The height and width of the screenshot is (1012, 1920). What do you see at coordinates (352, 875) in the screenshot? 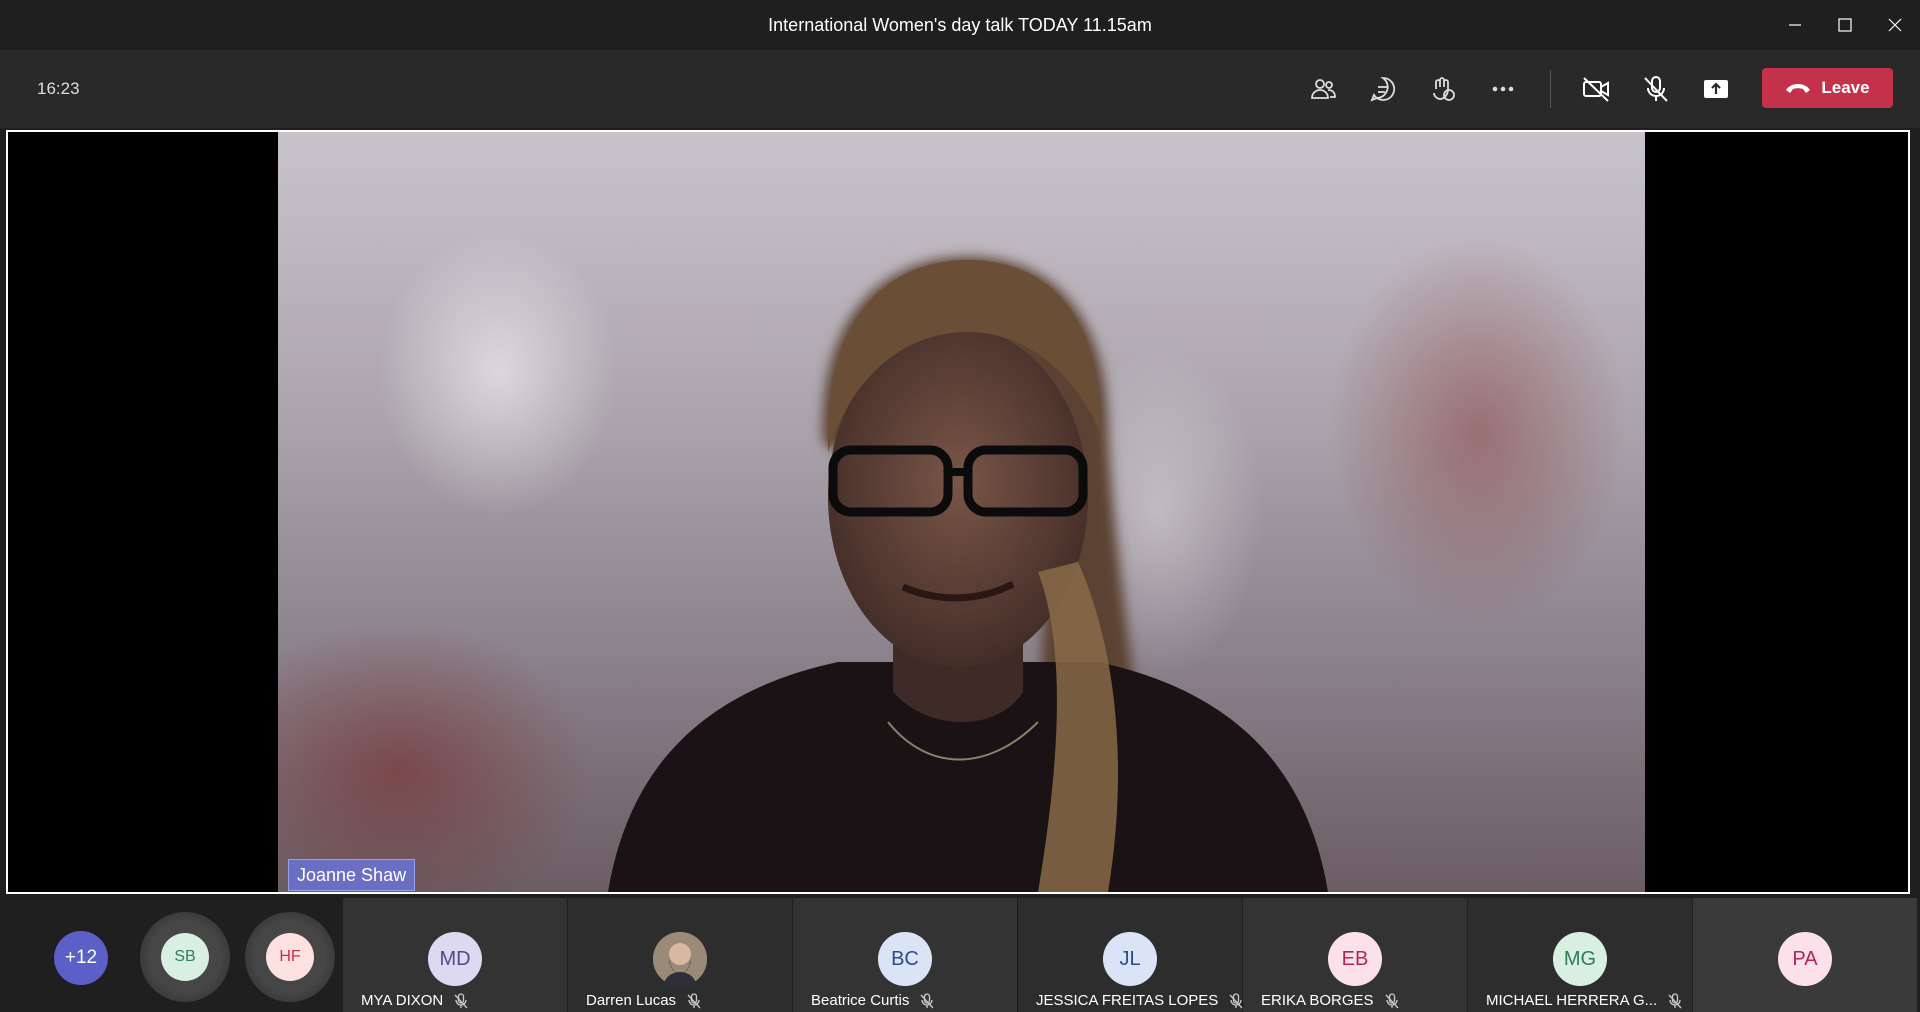
I see `speaker-name-tag: Joanne Shaw` at bounding box center [352, 875].